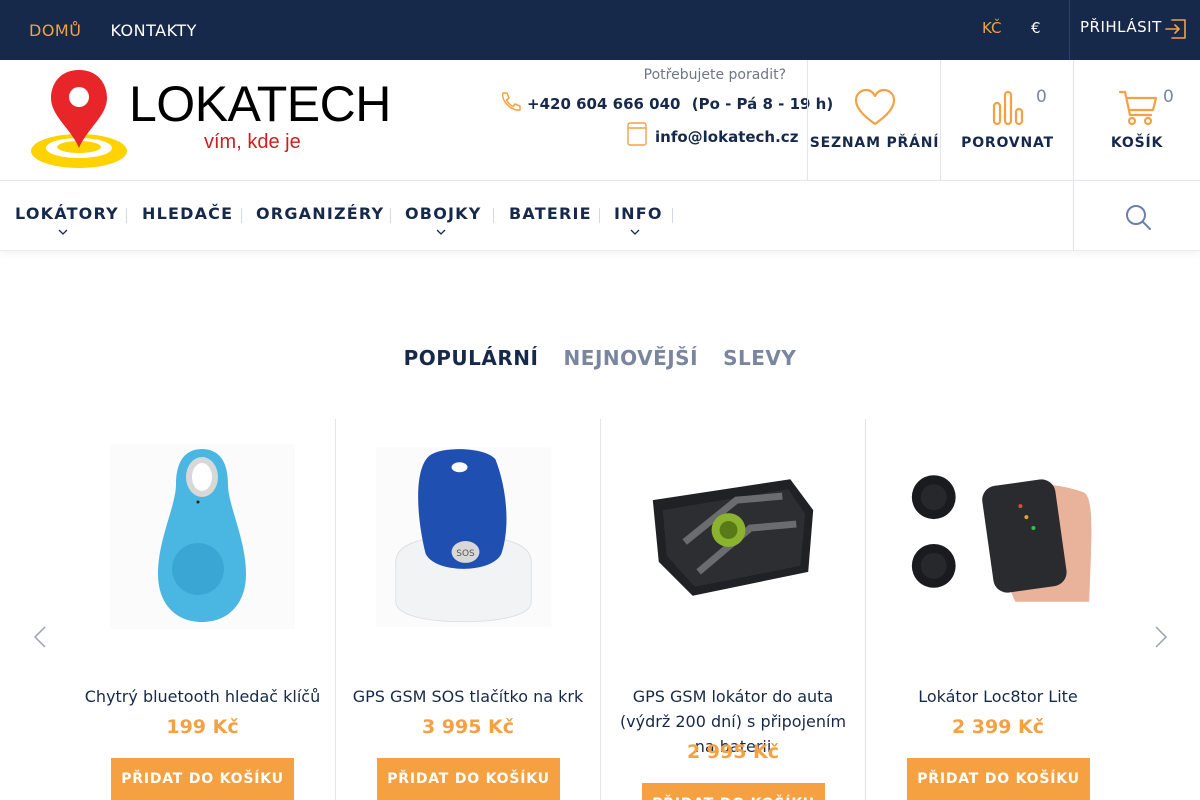  Describe the element at coordinates (55, 30) in the screenshot. I see `top-nav-home-link: DOMŮ` at that location.